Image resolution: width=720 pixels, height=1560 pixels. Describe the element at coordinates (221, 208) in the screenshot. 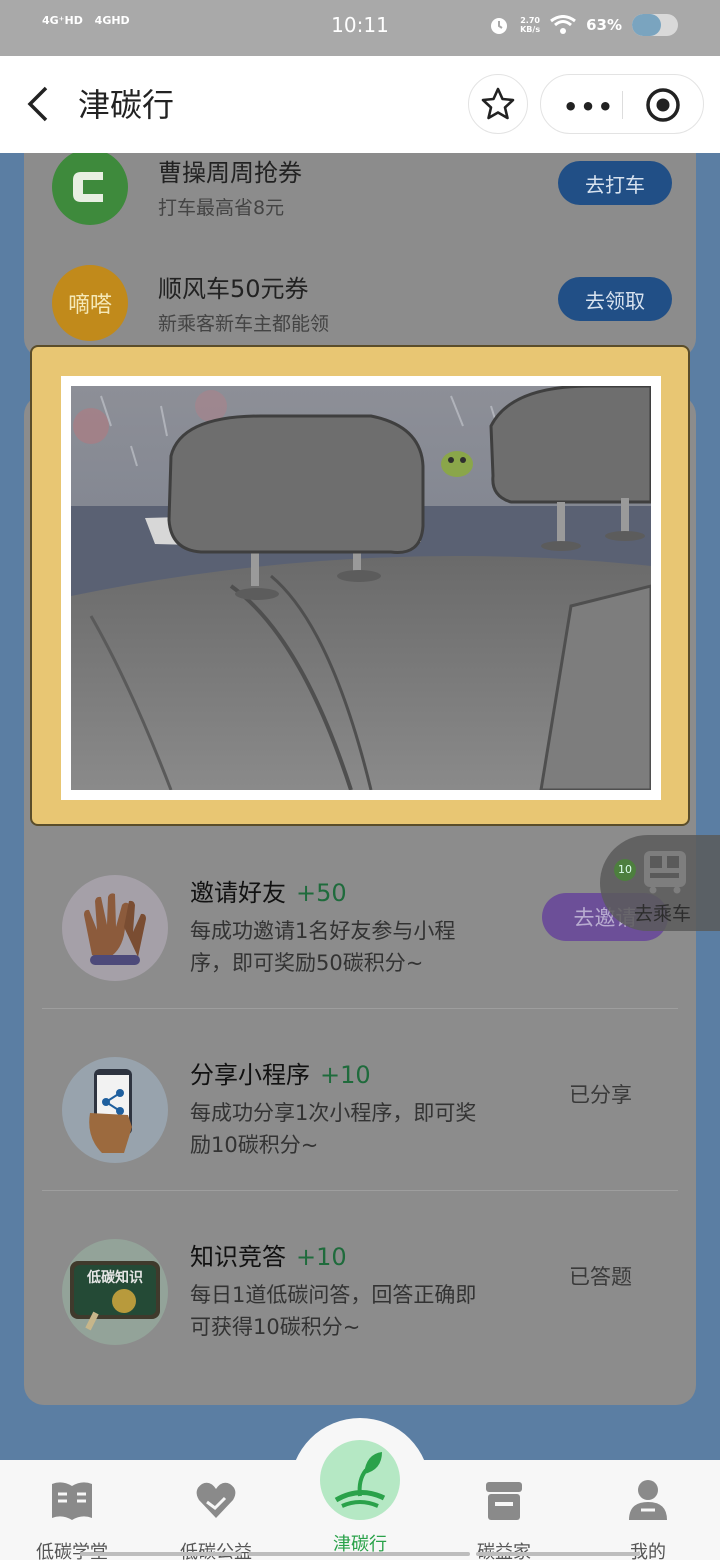

I see `coupon-desc: 打车最高省8元` at that location.